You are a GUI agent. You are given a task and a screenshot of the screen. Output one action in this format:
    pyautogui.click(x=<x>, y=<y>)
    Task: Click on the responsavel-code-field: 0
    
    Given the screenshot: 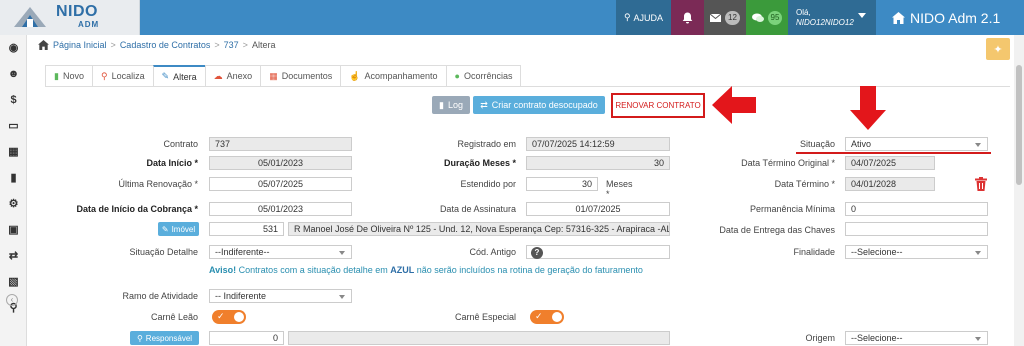 What is the action you would take?
    pyautogui.click(x=246, y=338)
    